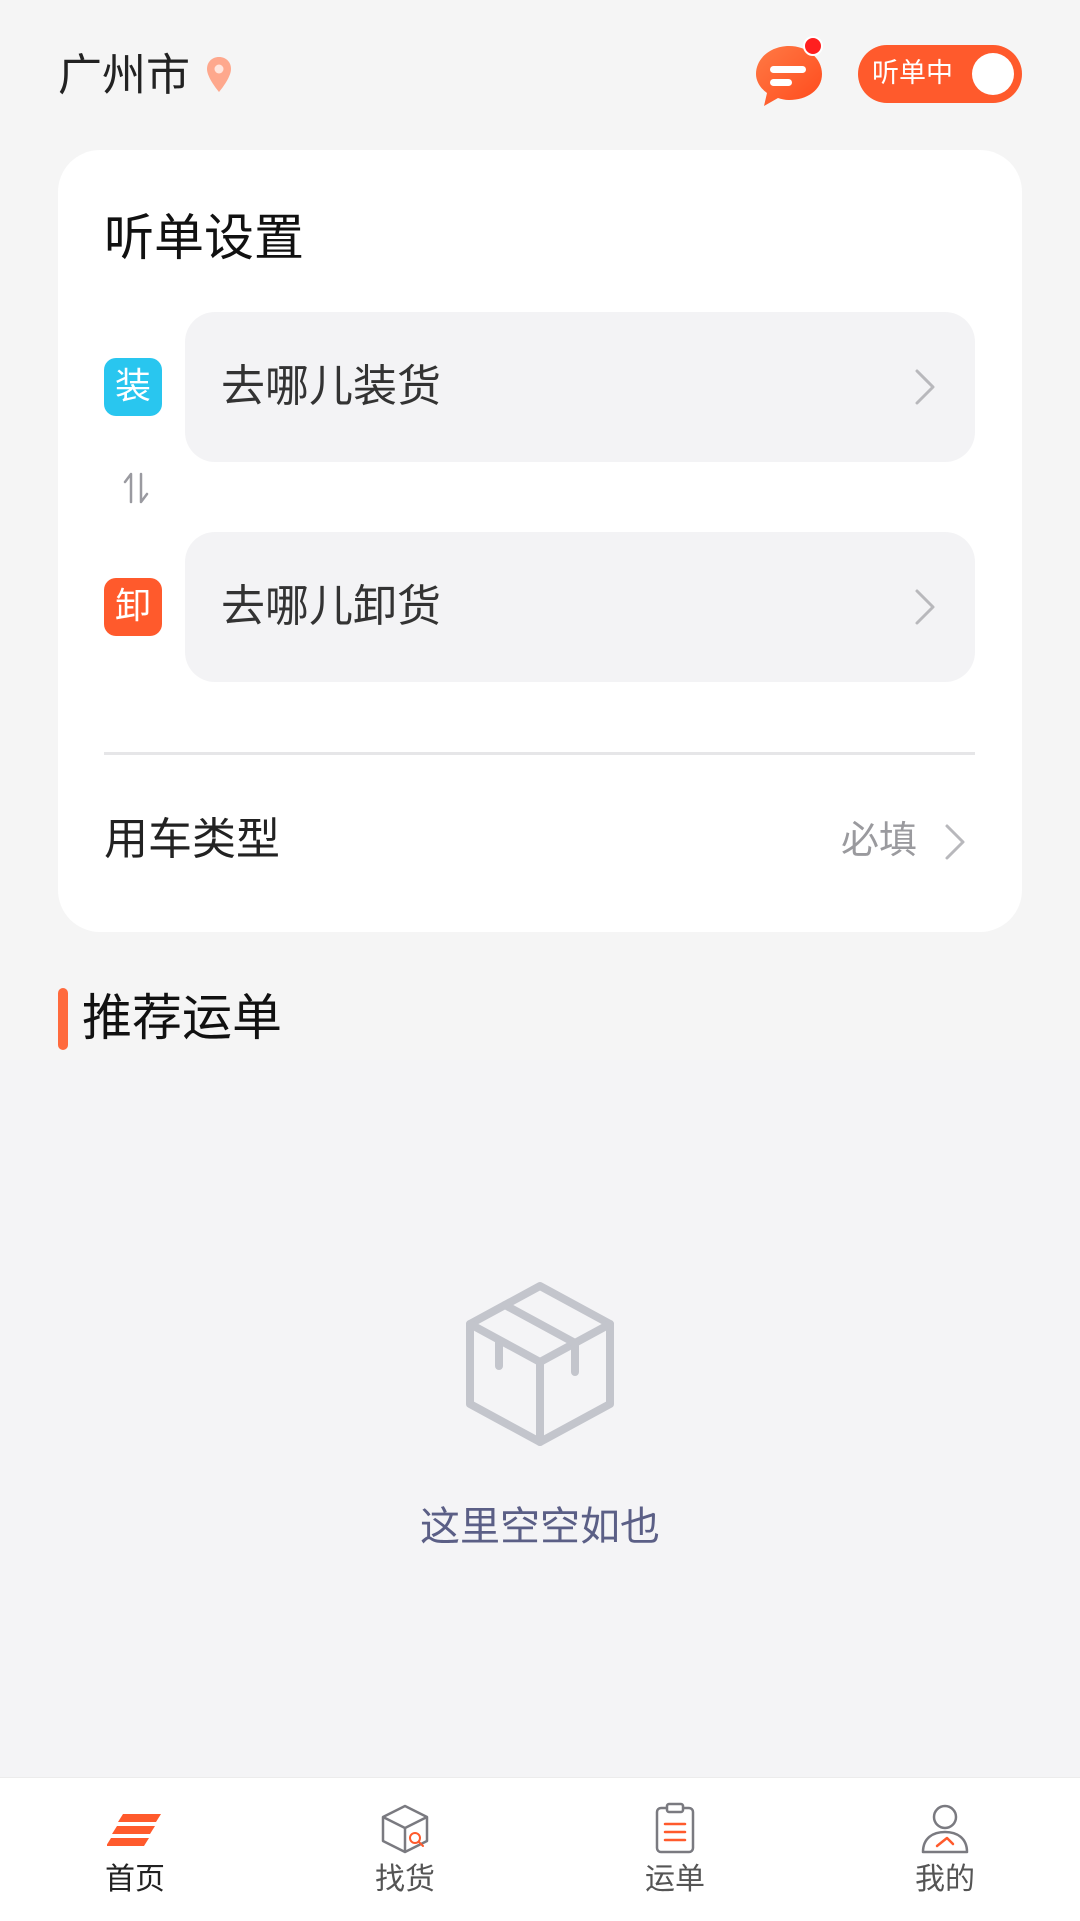 This screenshot has height=1921, width=1080. What do you see at coordinates (813, 46) in the screenshot?
I see `unread-dot` at bounding box center [813, 46].